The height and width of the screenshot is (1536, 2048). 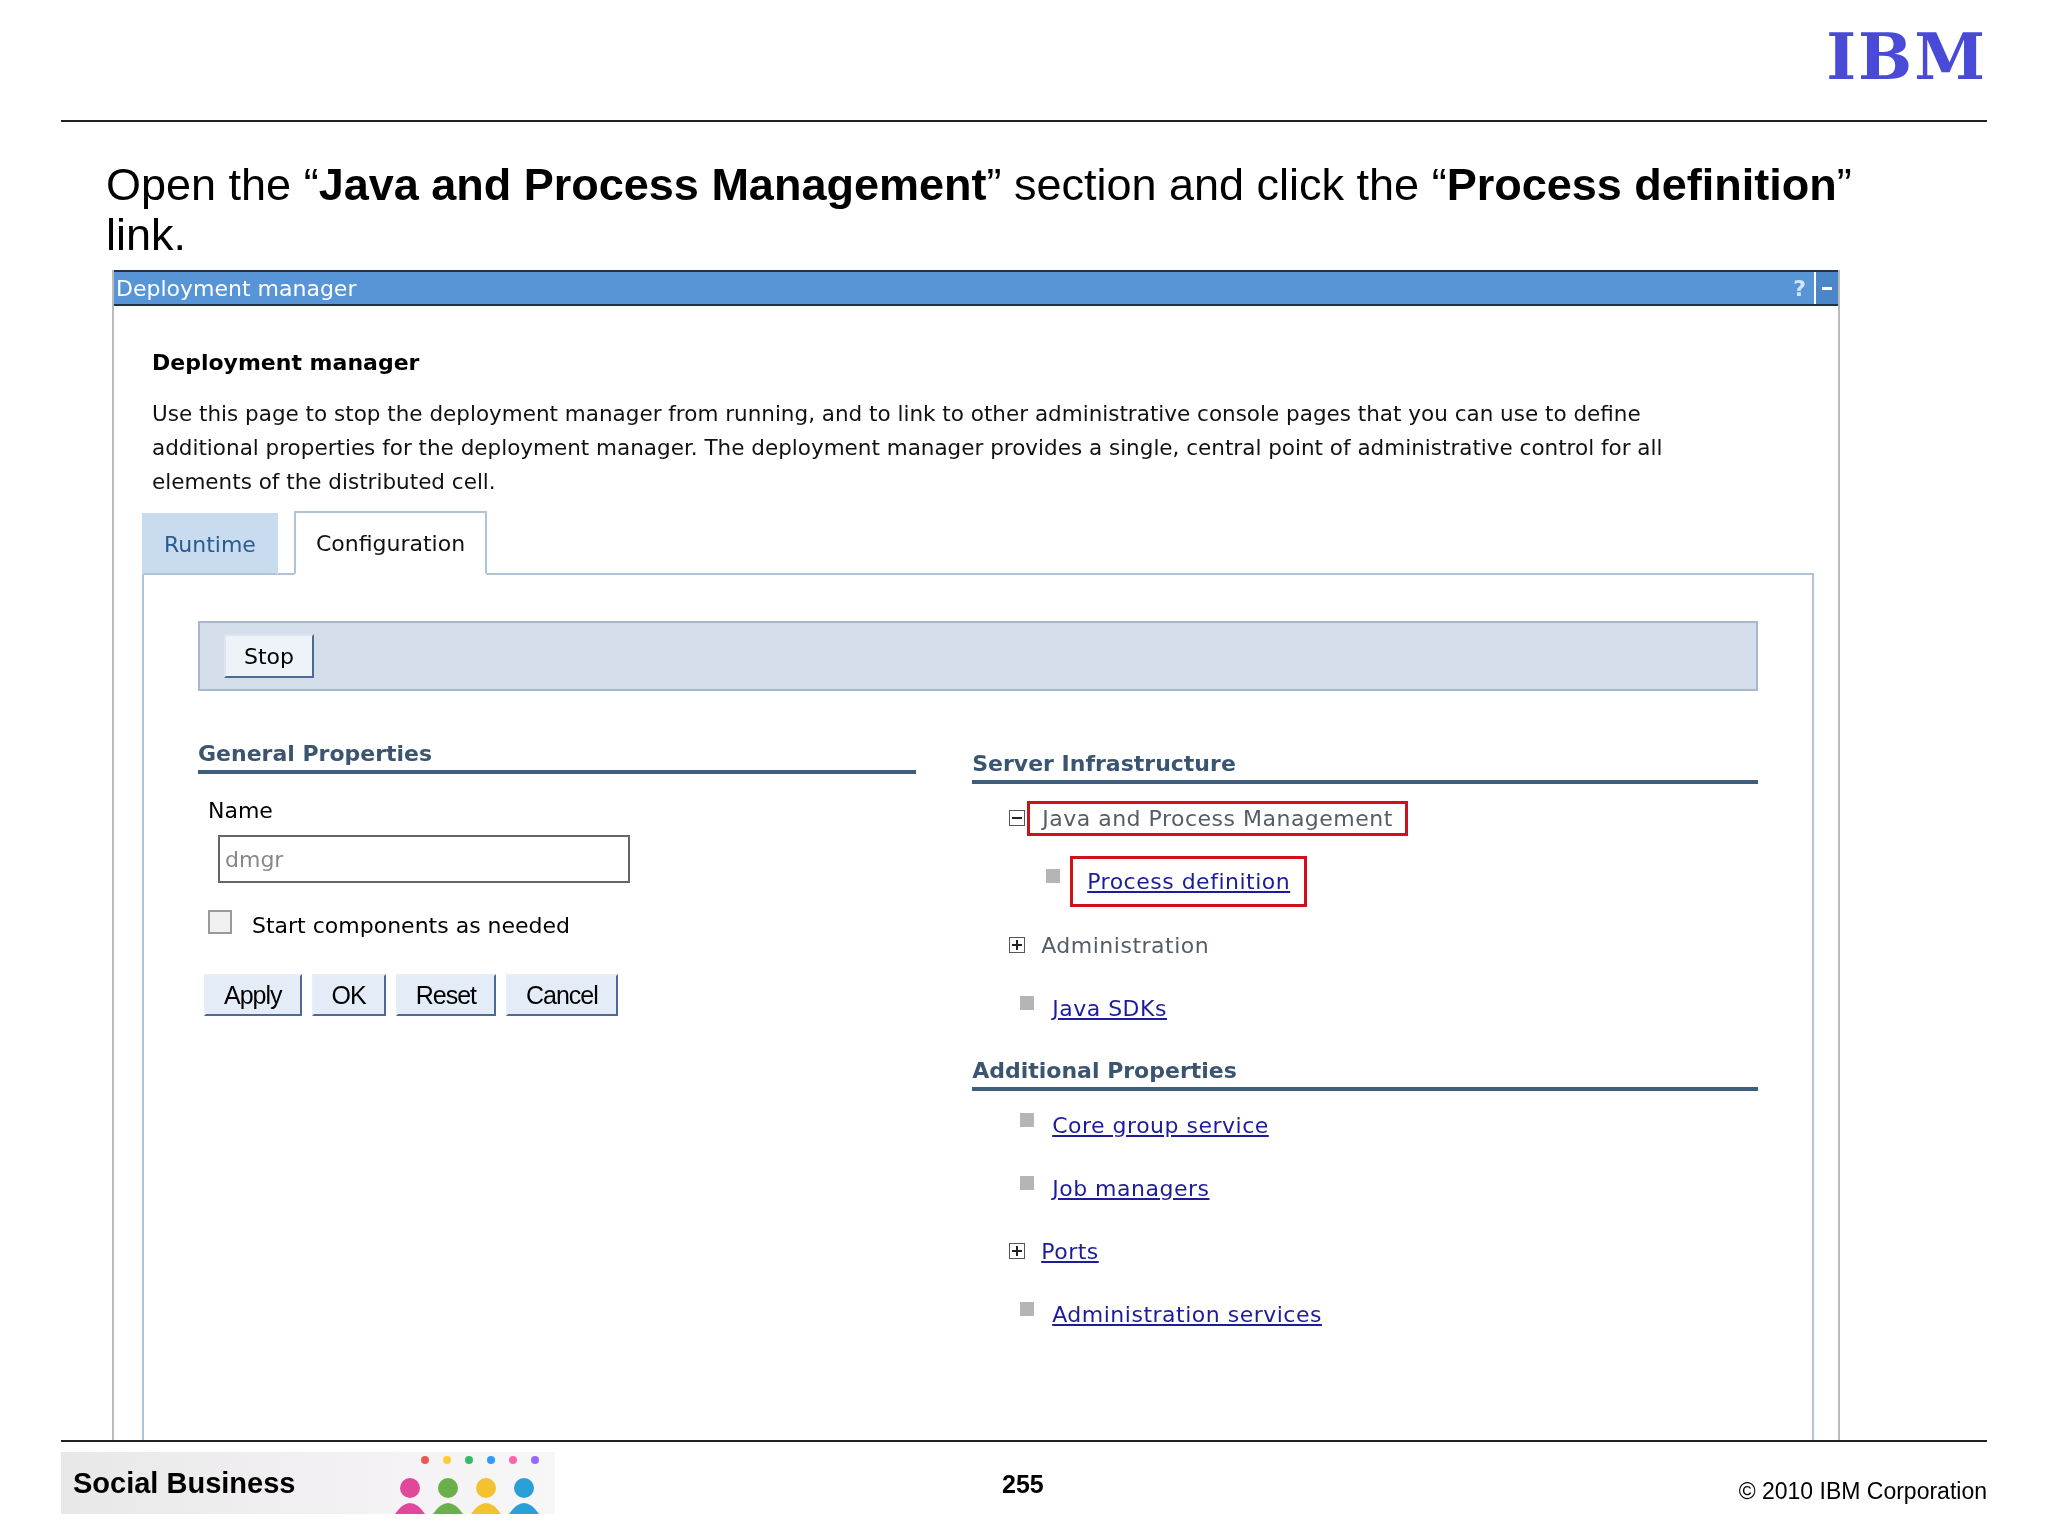 What do you see at coordinates (1160, 1125) in the screenshot?
I see `tree-link: Core group service` at bounding box center [1160, 1125].